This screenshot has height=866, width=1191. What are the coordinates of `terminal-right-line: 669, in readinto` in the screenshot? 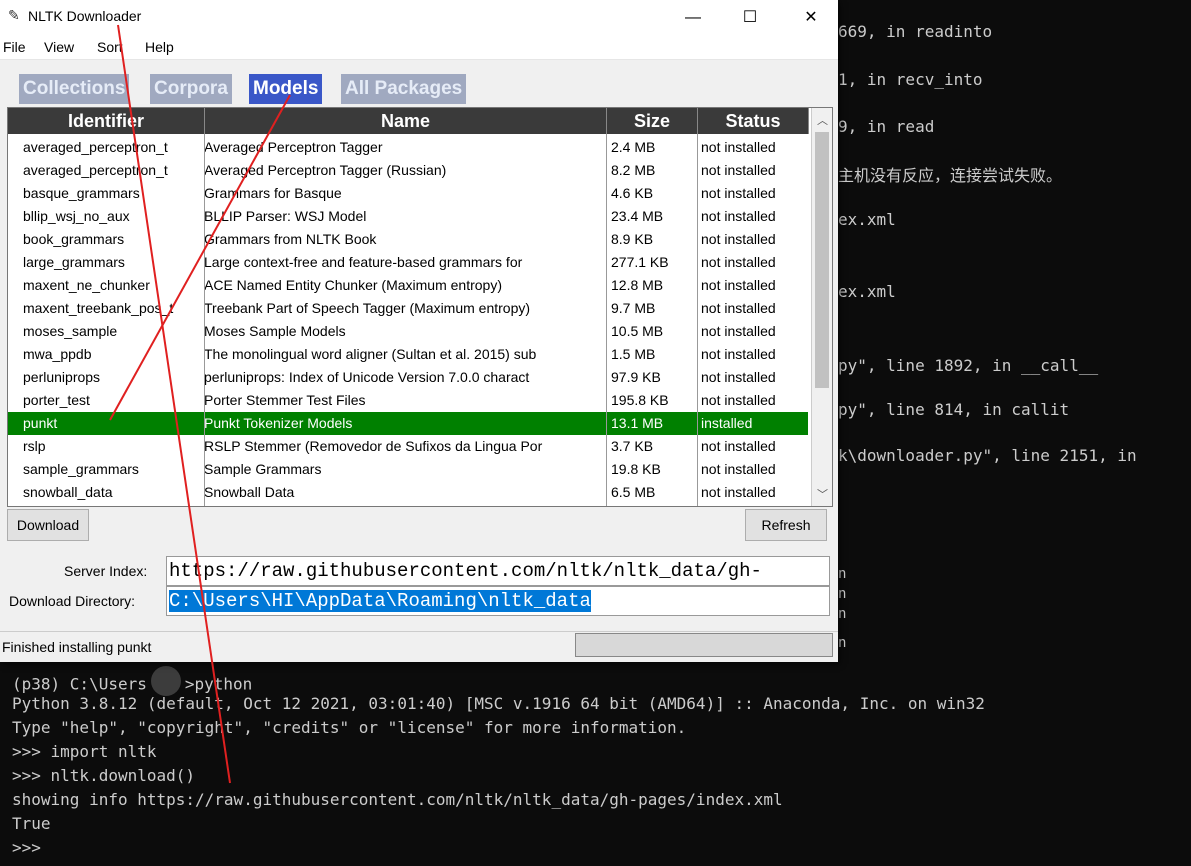 It's located at (915, 31).